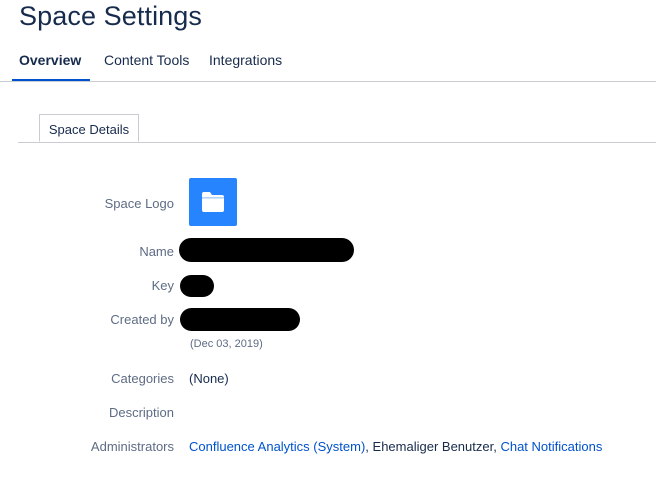  What do you see at coordinates (209, 378) in the screenshot?
I see `categories-value: (None)` at bounding box center [209, 378].